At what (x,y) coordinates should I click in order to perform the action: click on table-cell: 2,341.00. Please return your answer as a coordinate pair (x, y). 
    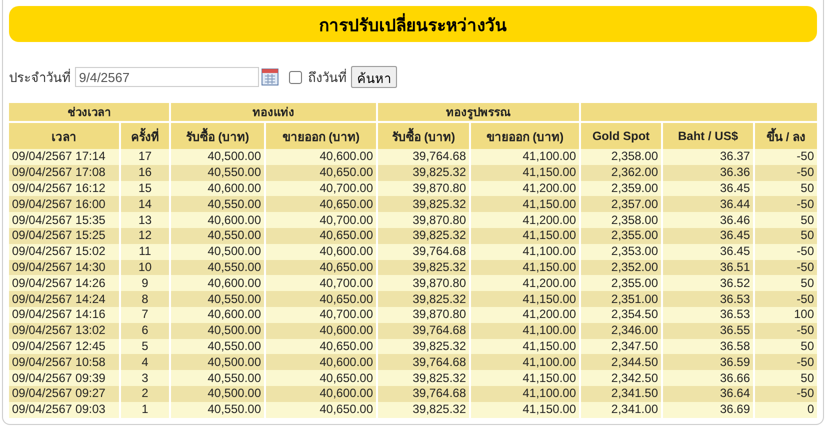
    Looking at the image, I should click on (621, 410).